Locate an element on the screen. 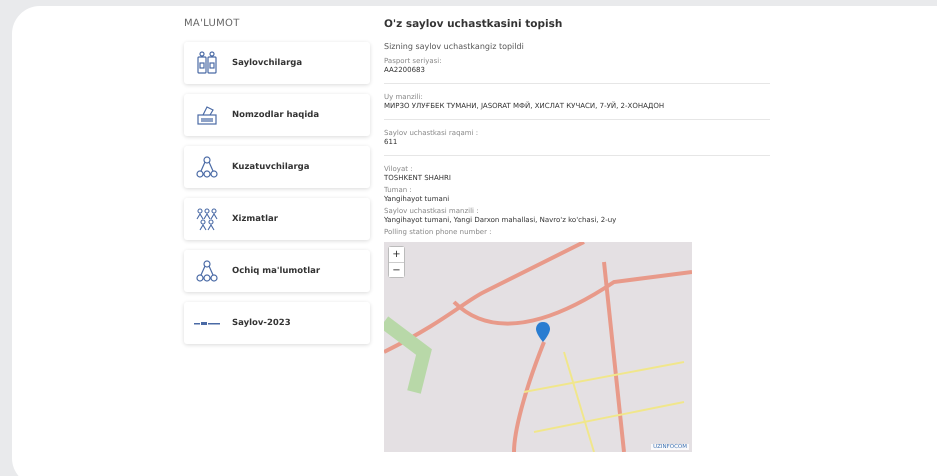 This screenshot has height=476, width=937. result-message: Sizning saylov uchastkangiz topildi is located at coordinates (454, 46).